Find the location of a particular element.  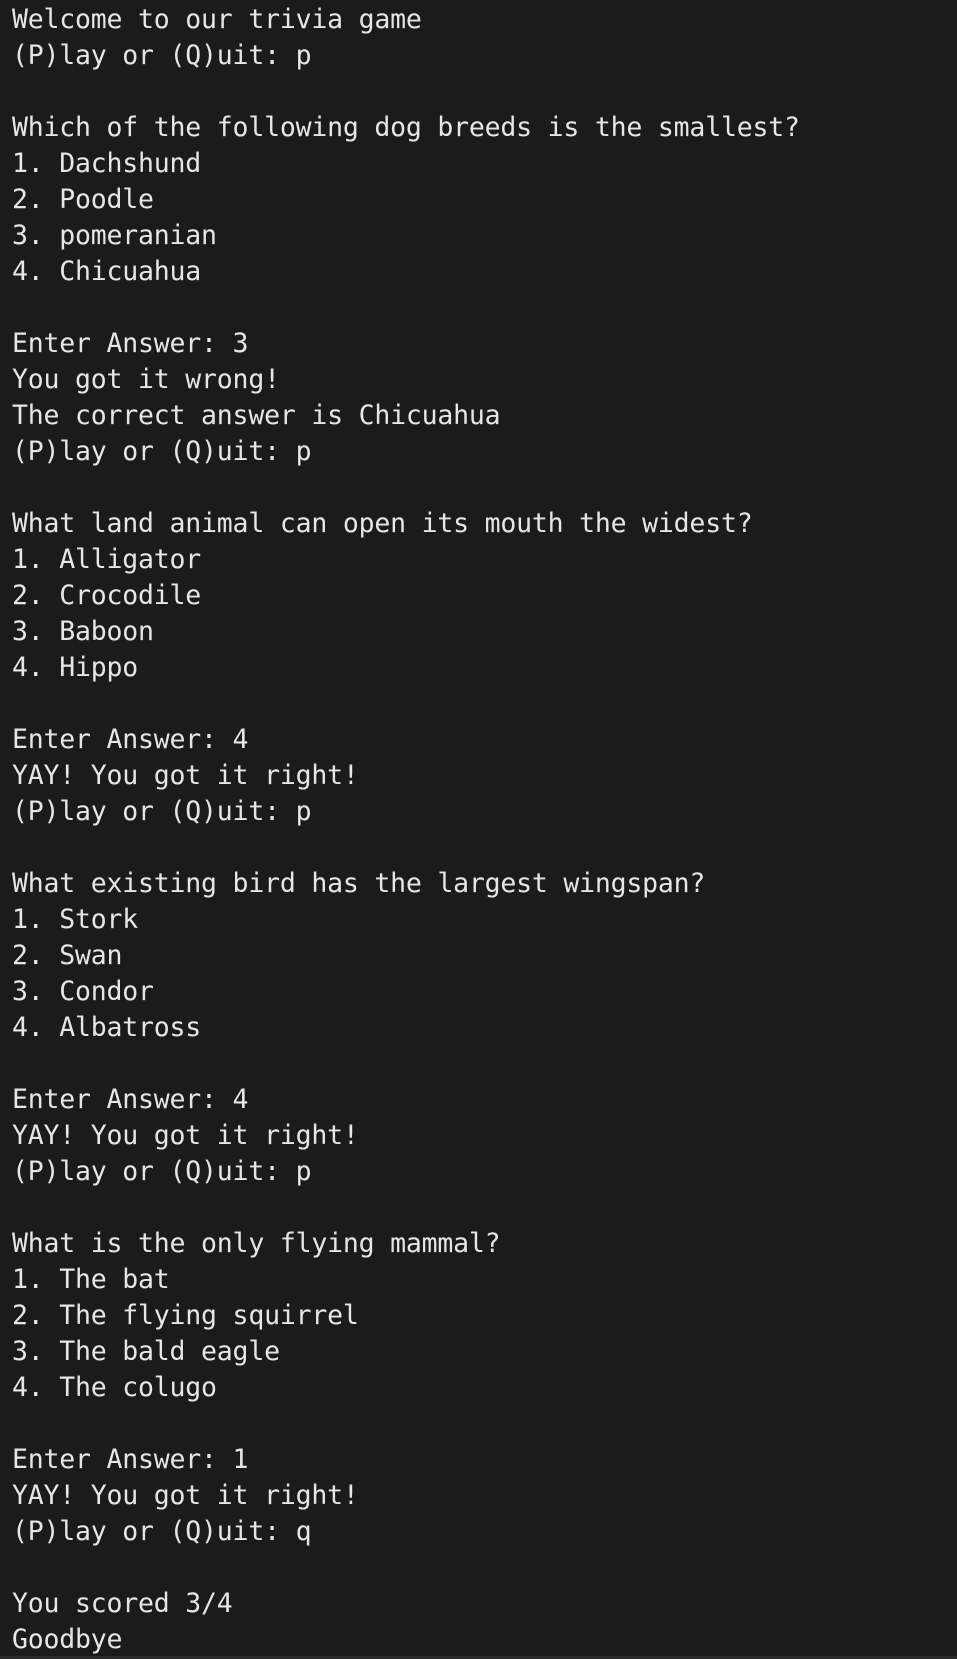

answer-option: 3. pomeranian is located at coordinates (114, 235).